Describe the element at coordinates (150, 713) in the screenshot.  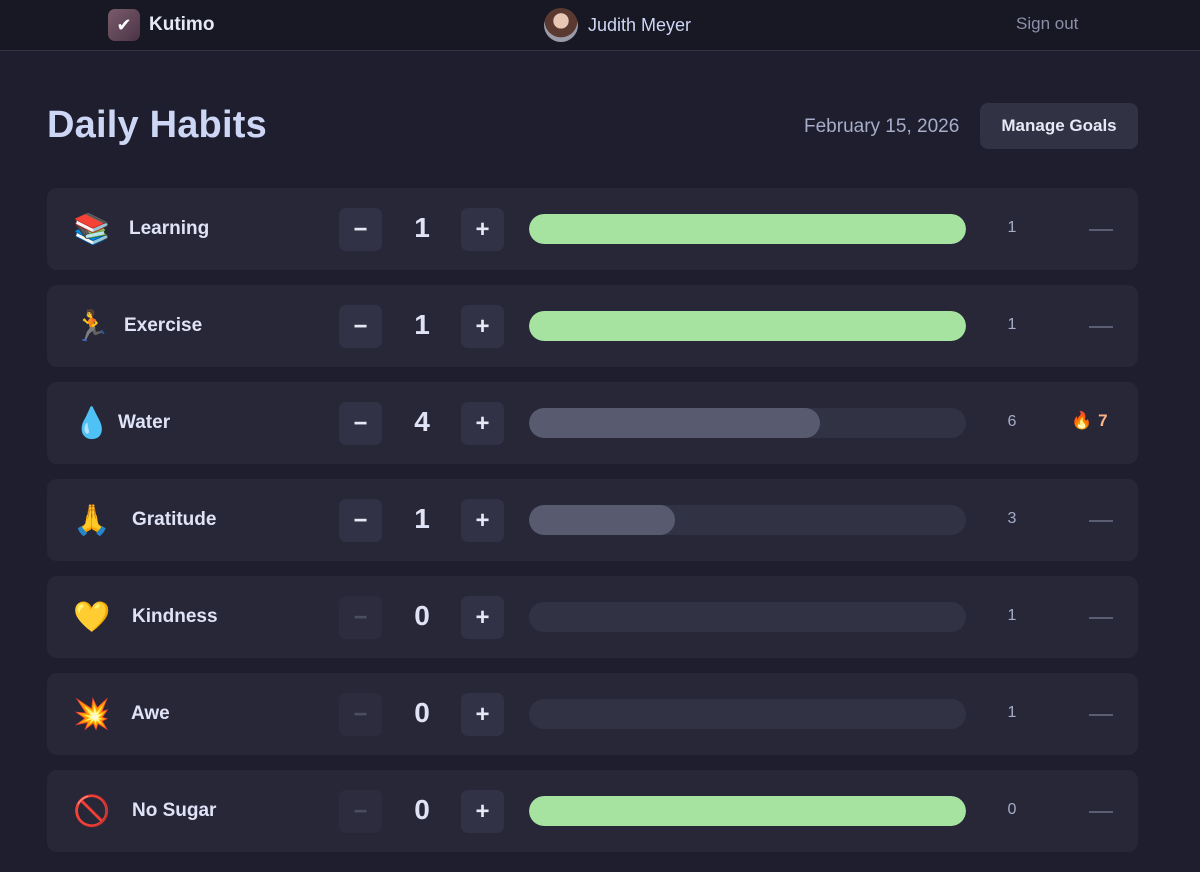
I see `habit-name: Awe` at that location.